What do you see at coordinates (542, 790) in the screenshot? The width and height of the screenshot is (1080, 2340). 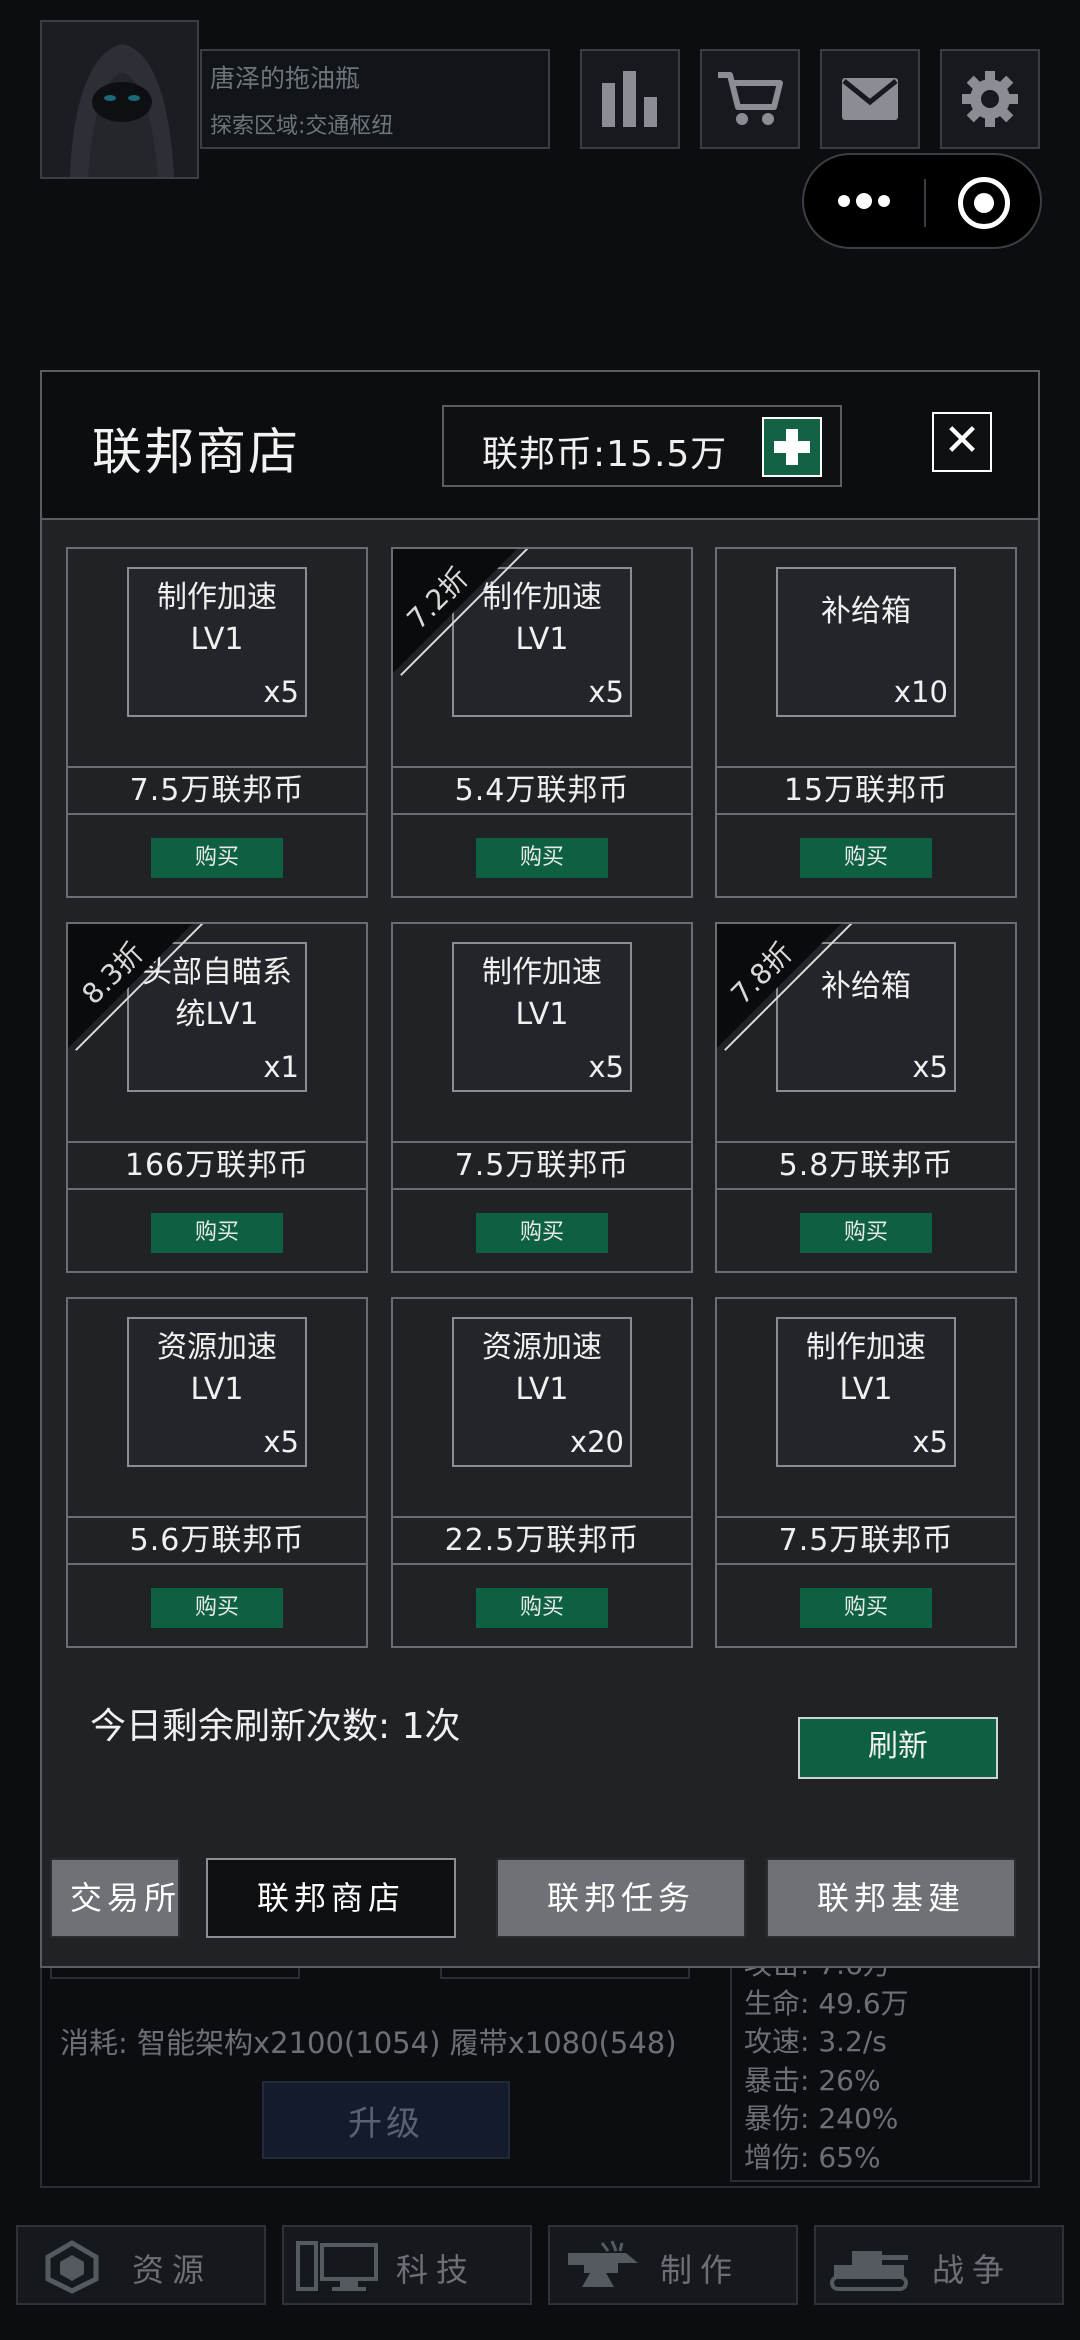 I see `item-price: 5.4万联邦币` at bounding box center [542, 790].